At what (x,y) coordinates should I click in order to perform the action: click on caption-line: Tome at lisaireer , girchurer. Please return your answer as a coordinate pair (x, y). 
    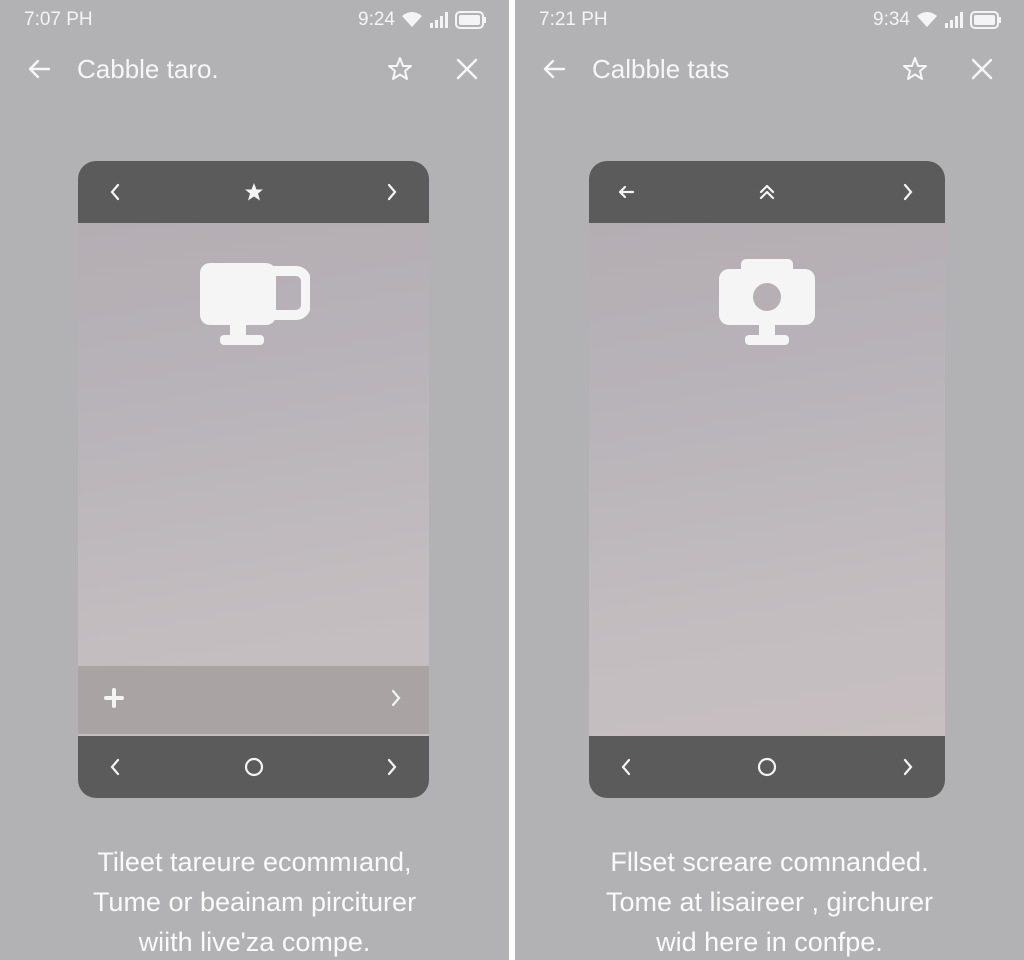
    Looking at the image, I should click on (769, 902).